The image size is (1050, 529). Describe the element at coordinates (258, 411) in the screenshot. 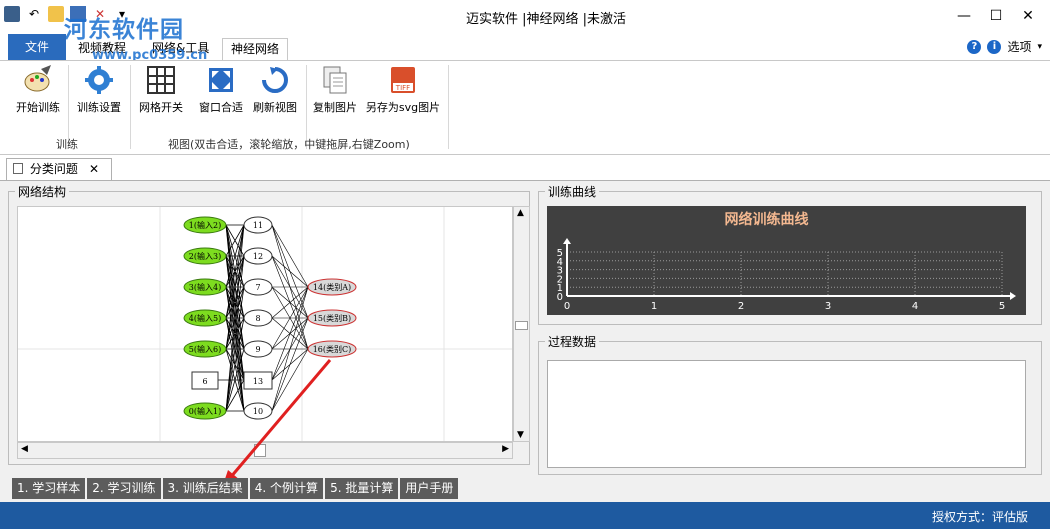

I see `hidden-node: 10` at that location.